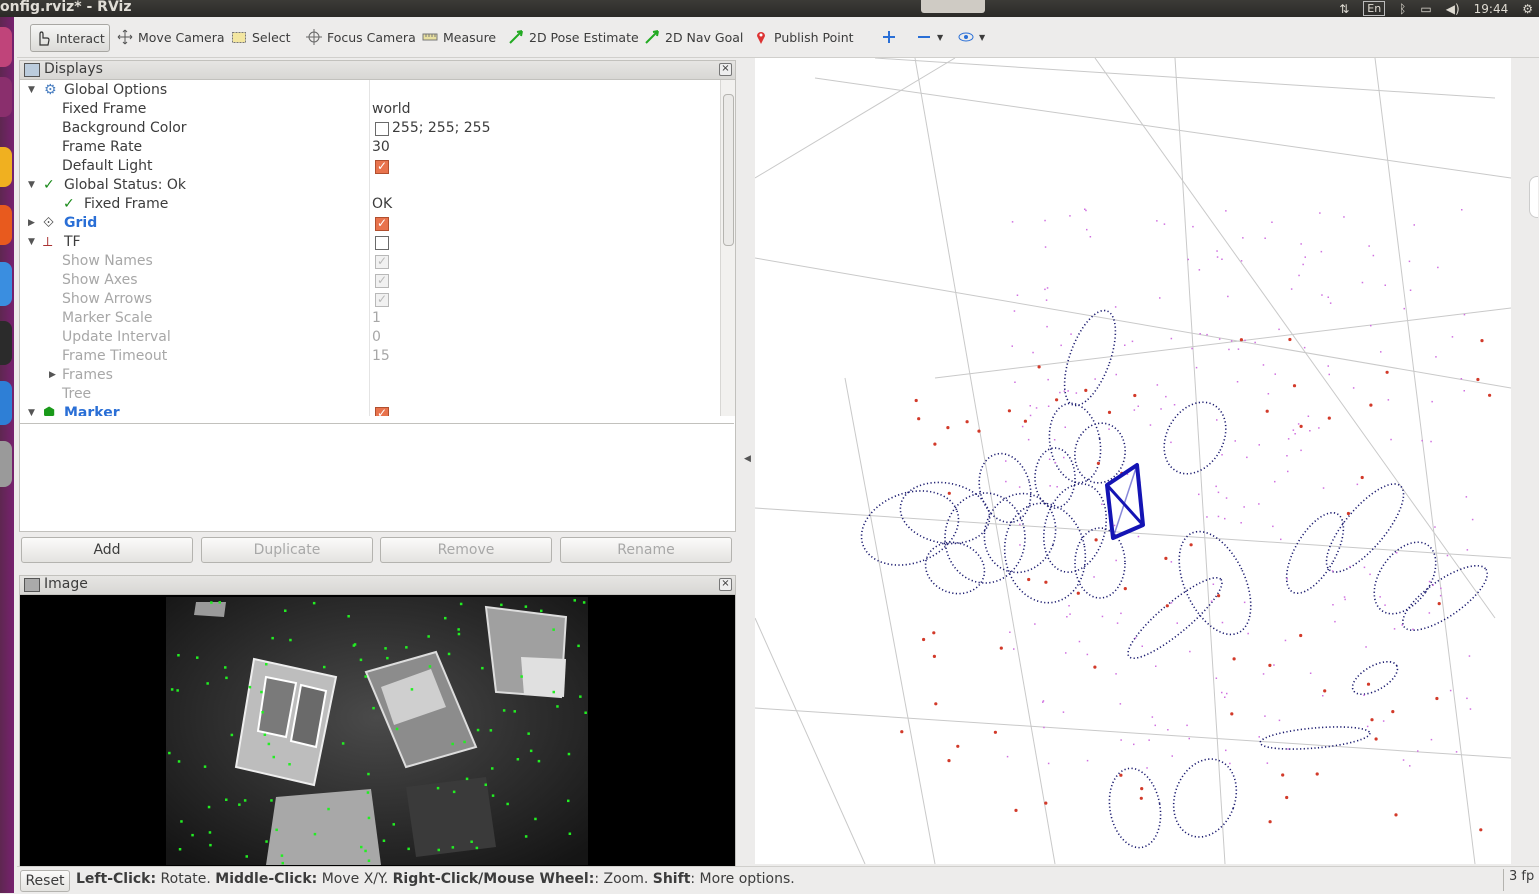 The height and width of the screenshot is (894, 1539). Describe the element at coordinates (370, 261) in the screenshot. I see `tree-row-show-names: Show Names` at that location.